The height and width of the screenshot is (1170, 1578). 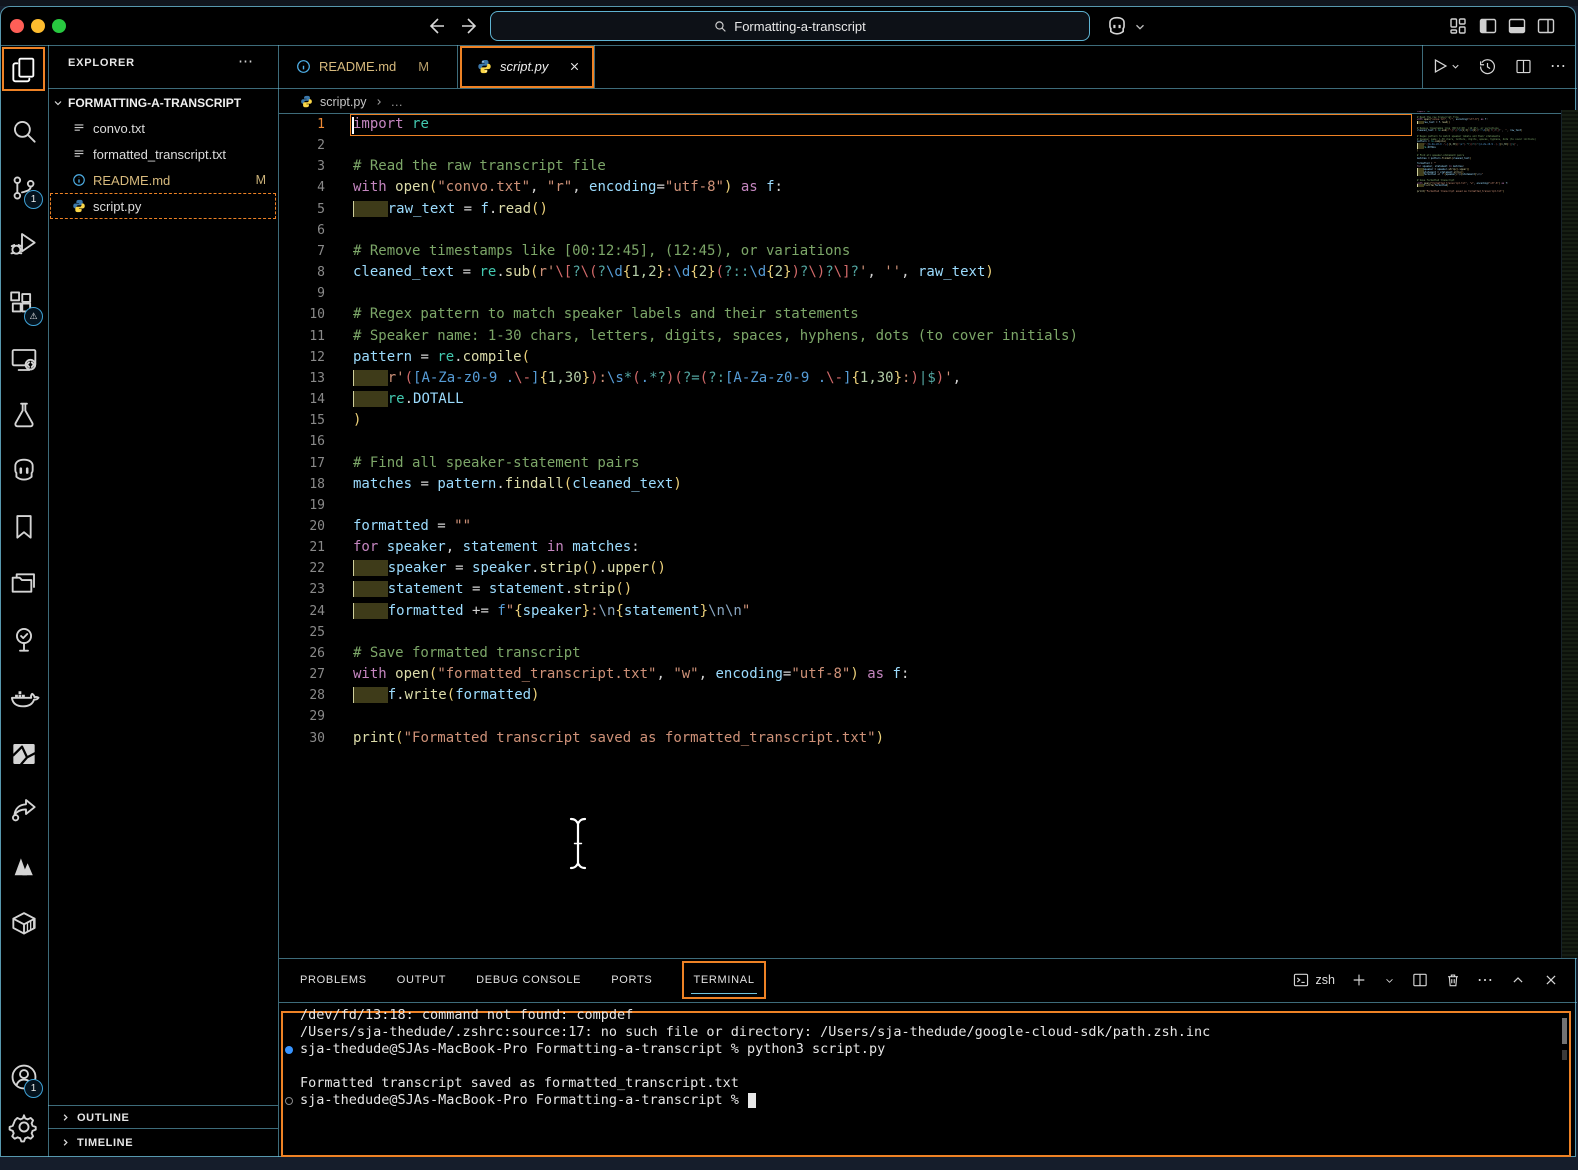 I want to click on maximize-panel-chevron-icon, so click(x=1518, y=980).